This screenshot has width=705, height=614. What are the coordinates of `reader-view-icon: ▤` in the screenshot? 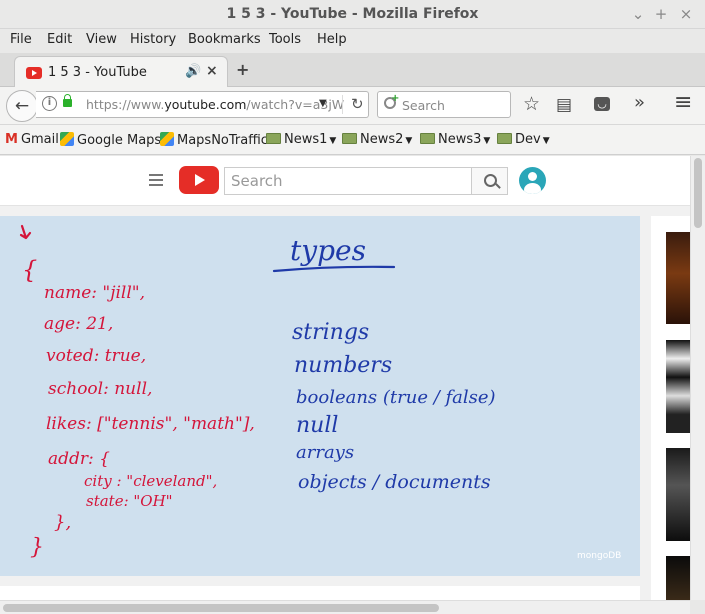 It's located at (564, 105).